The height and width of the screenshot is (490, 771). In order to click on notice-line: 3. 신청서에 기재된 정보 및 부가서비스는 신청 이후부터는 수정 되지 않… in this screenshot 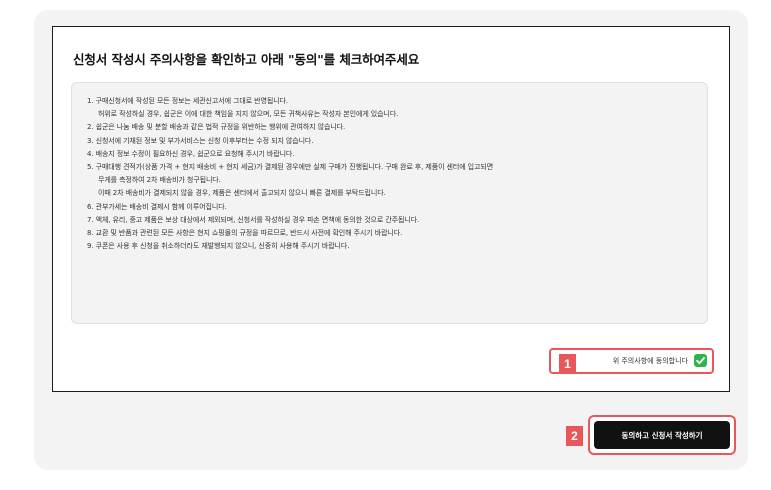, I will do `click(200, 140)`.